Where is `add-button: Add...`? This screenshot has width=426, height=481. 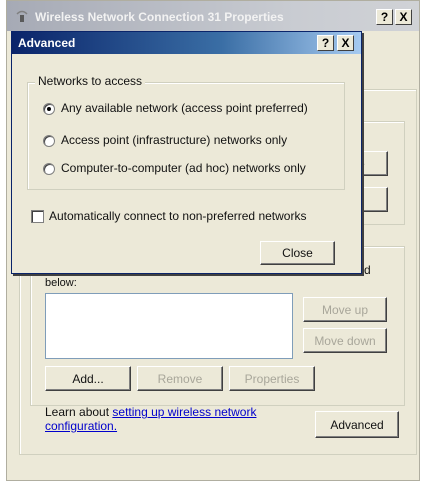 add-button: Add... is located at coordinates (88, 378).